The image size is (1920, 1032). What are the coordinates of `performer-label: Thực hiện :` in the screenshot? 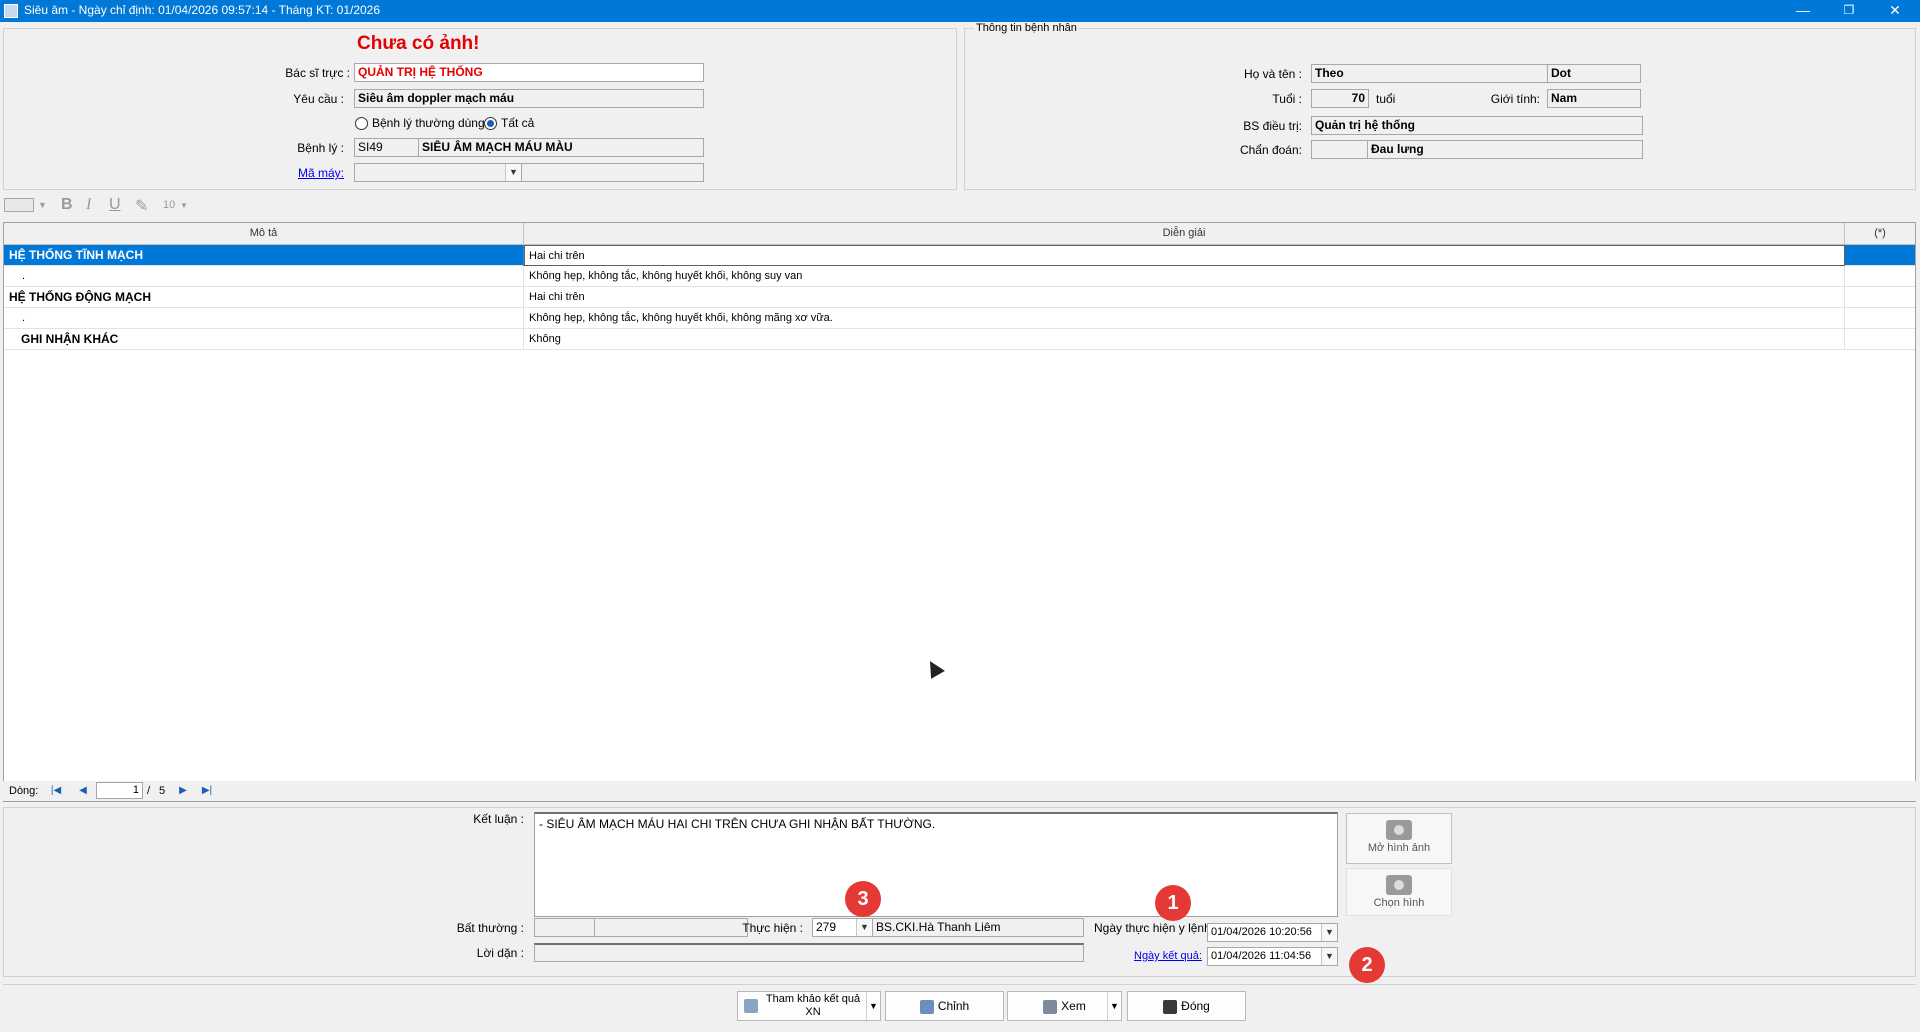 It's located at (772, 928).